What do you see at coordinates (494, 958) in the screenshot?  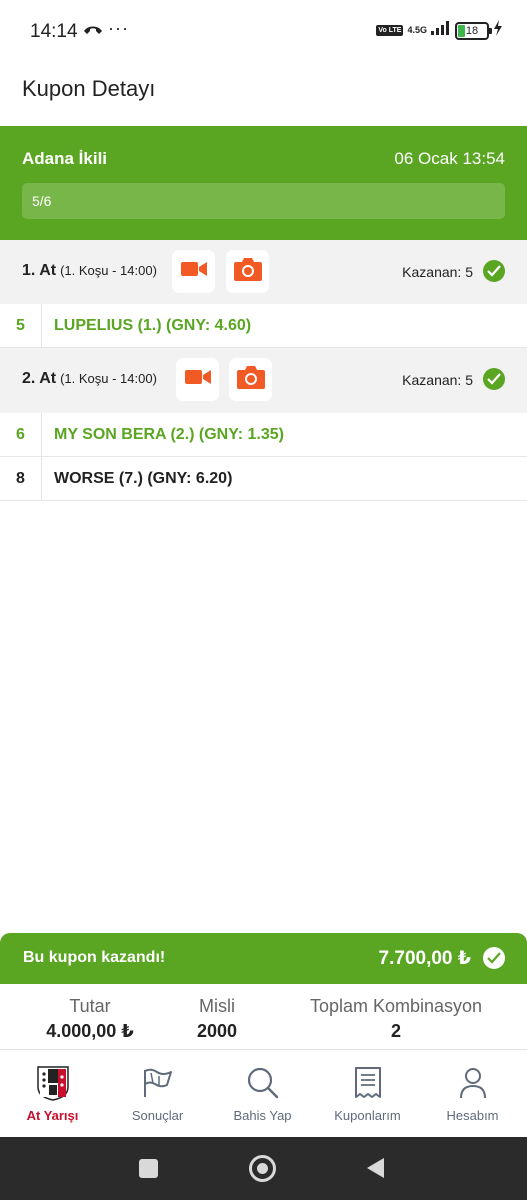 I see `won-check-icon` at bounding box center [494, 958].